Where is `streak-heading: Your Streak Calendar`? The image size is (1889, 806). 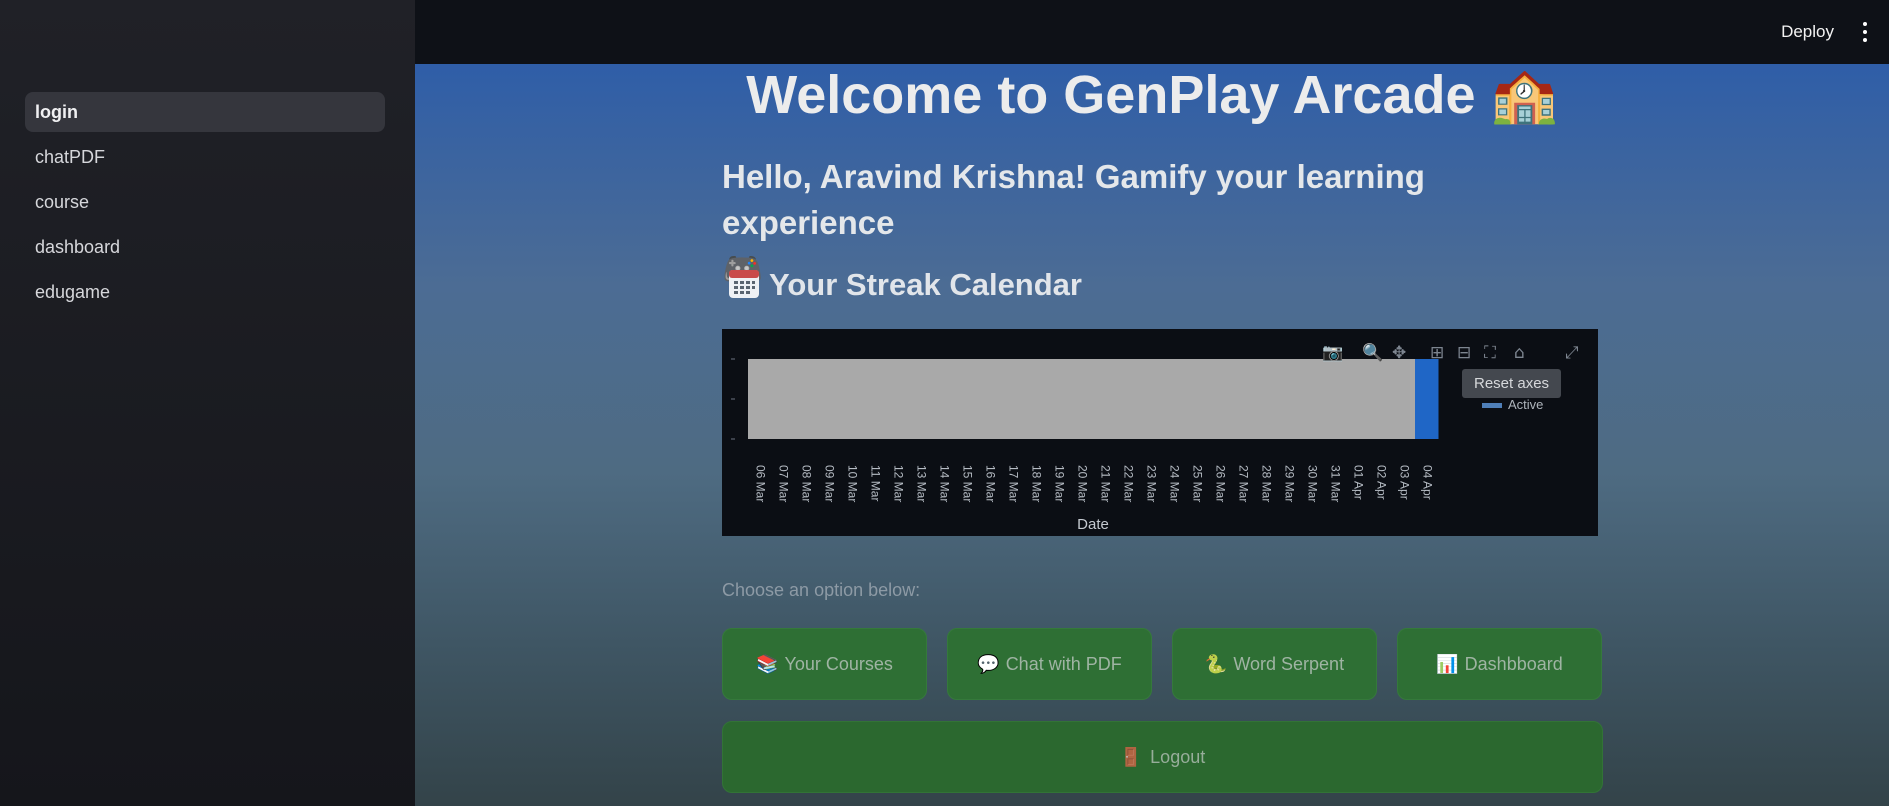
streak-heading: Your Streak Calendar is located at coordinates (904, 284).